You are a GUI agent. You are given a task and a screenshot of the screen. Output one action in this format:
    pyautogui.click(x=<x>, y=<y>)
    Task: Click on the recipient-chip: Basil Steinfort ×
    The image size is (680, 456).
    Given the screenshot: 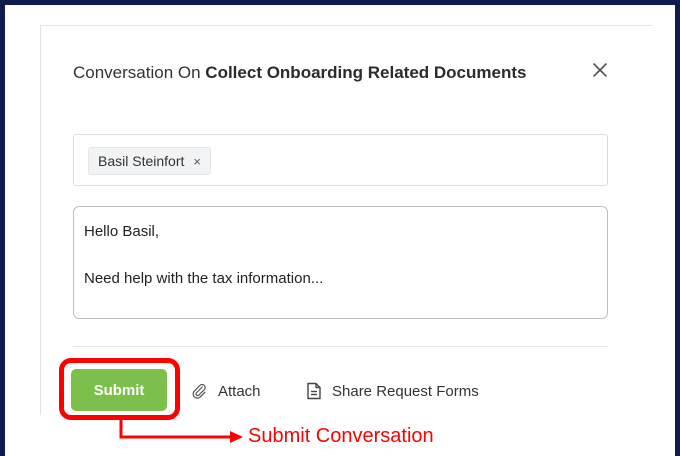 What is the action you would take?
    pyautogui.click(x=149, y=161)
    